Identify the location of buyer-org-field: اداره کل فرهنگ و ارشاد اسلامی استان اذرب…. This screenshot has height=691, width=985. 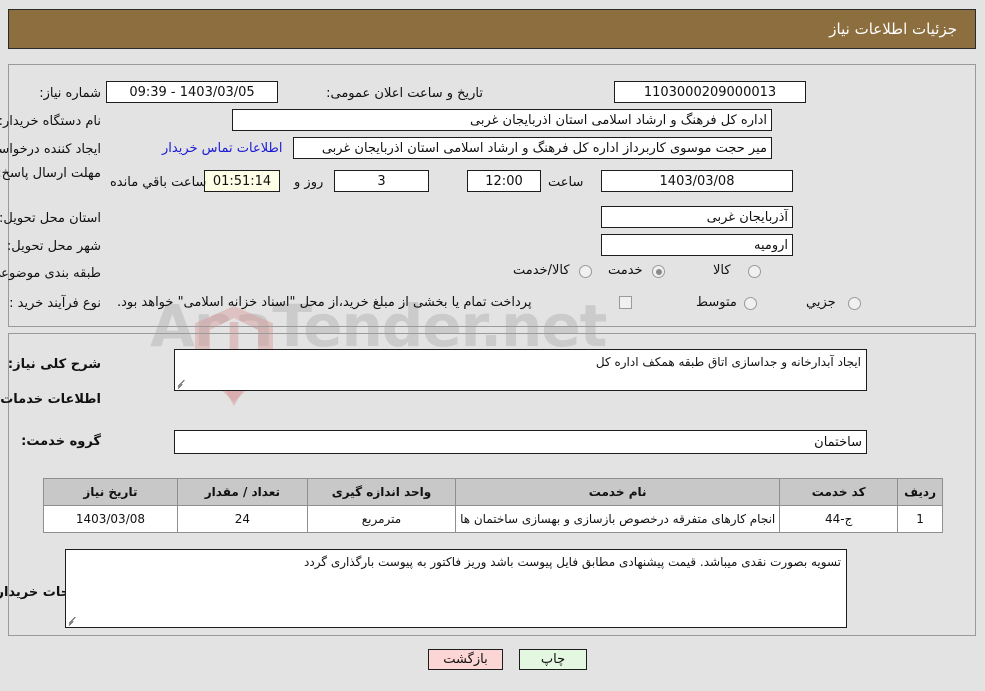
(502, 120).